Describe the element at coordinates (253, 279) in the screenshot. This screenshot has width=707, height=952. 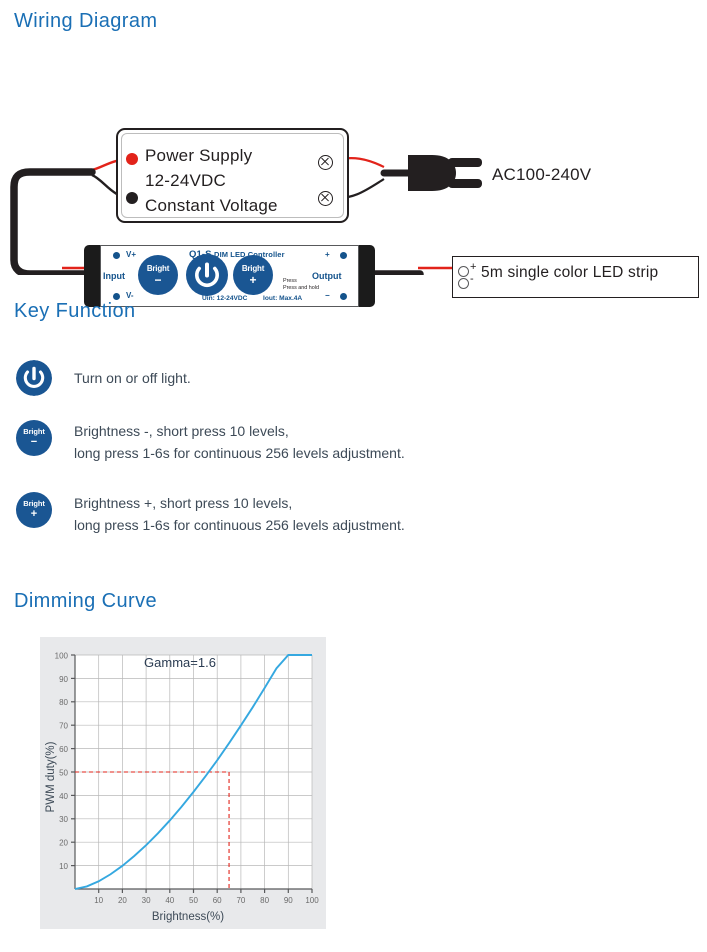
I see `brightness-plus-sign: +` at that location.